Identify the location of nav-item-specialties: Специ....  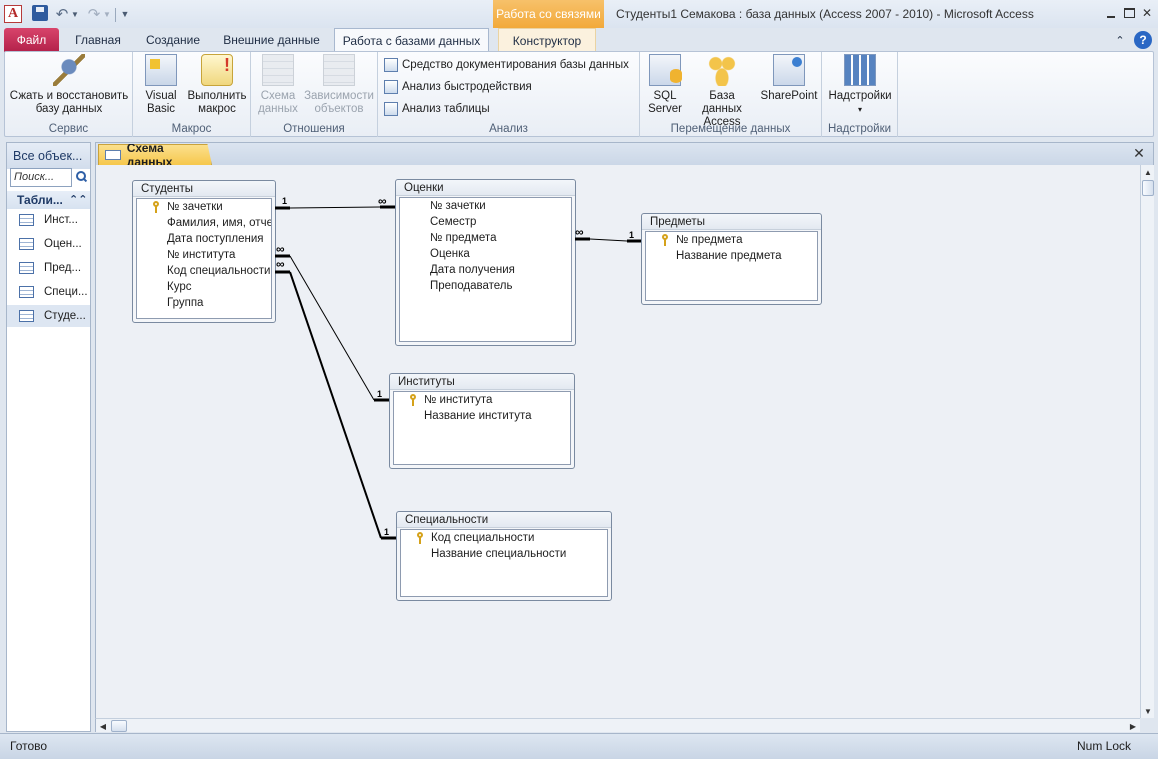
(48, 292).